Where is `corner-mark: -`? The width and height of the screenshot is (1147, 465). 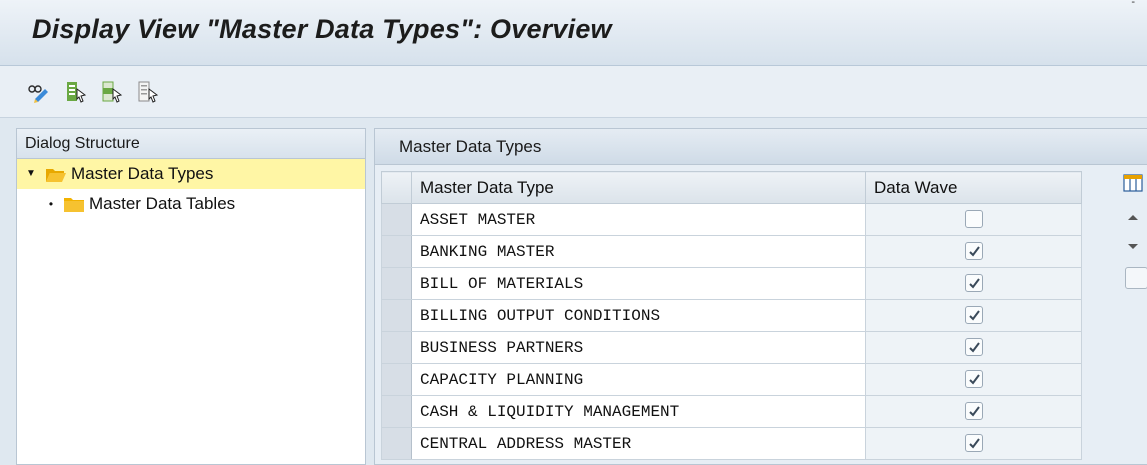
corner-mark: - is located at coordinates (1133, 4).